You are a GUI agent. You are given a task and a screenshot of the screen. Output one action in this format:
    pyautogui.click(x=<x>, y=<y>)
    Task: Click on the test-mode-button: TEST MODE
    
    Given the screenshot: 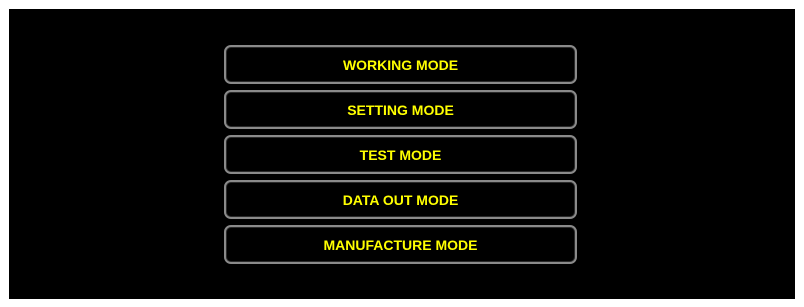 What is the action you would take?
    pyautogui.click(x=400, y=154)
    